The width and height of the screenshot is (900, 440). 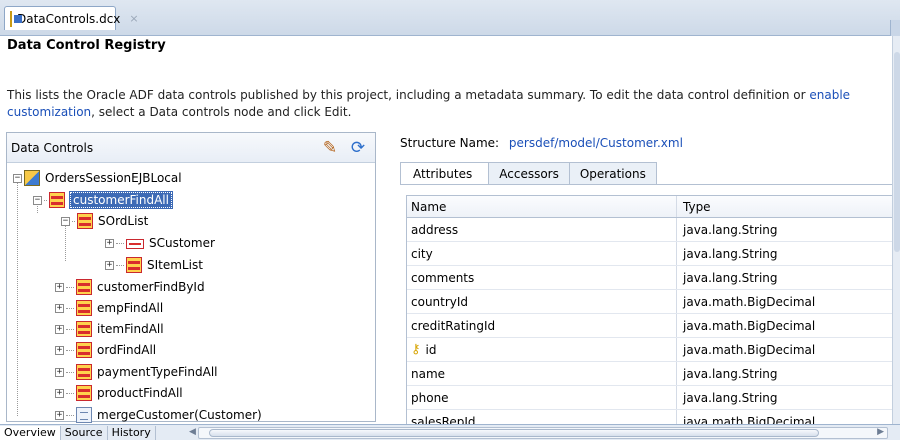 I want to click on tree-item-paymenttypefindall: + paymentTypeFindAll, so click(x=136, y=372).